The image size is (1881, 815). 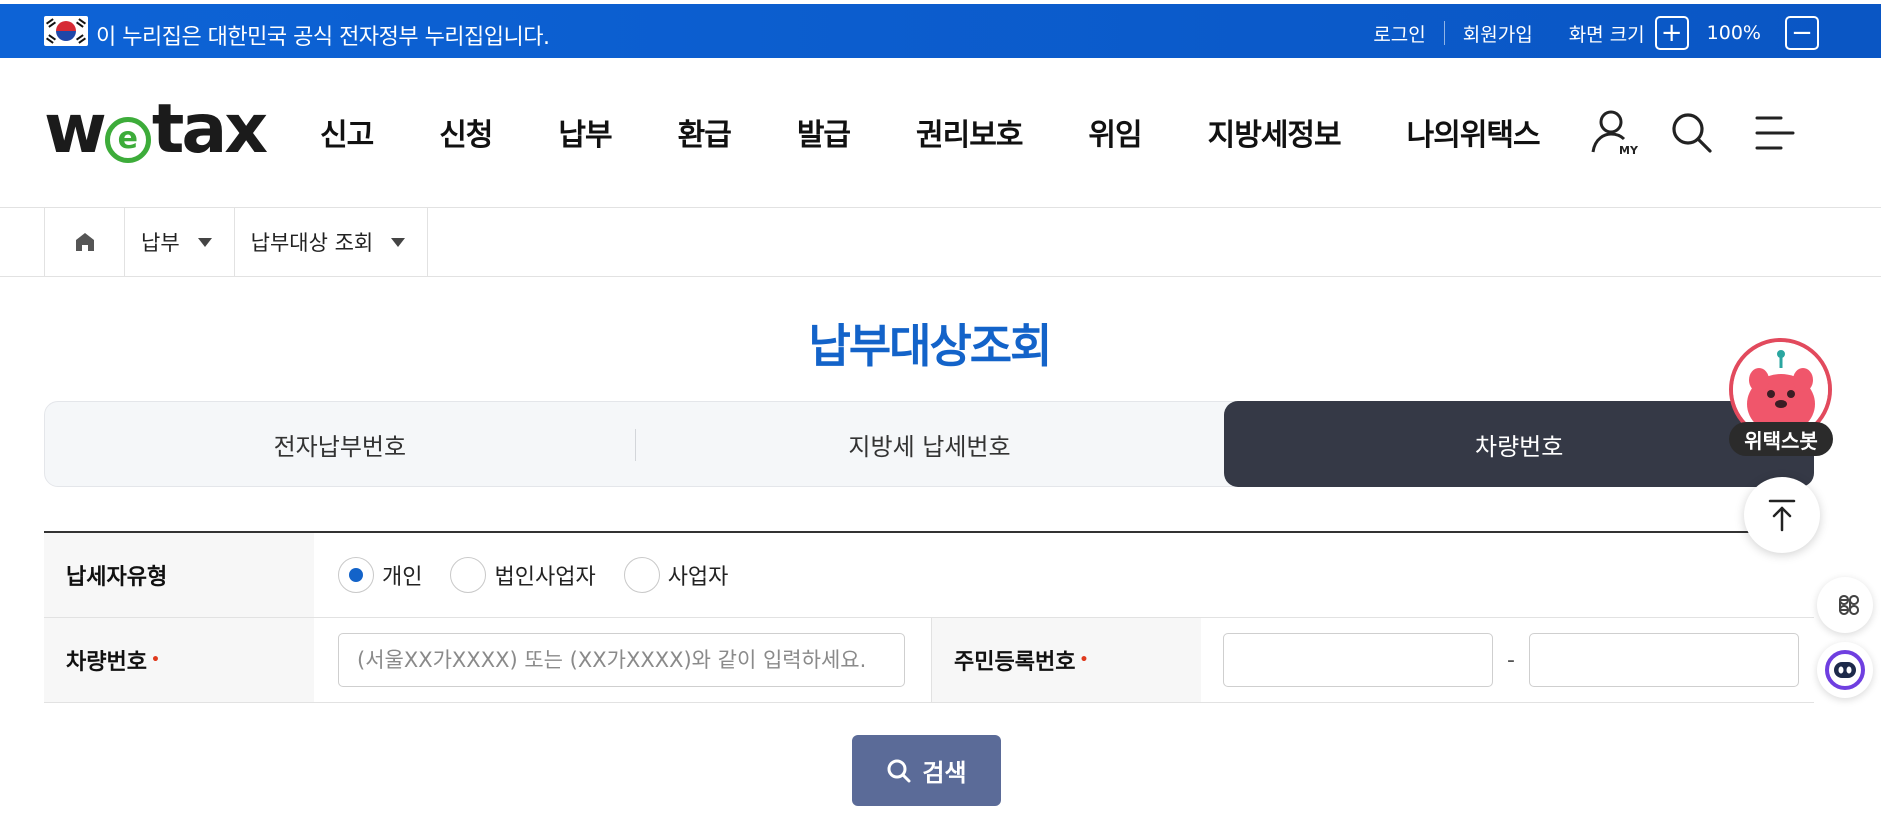 I want to click on assistant-button, so click(x=1845, y=670).